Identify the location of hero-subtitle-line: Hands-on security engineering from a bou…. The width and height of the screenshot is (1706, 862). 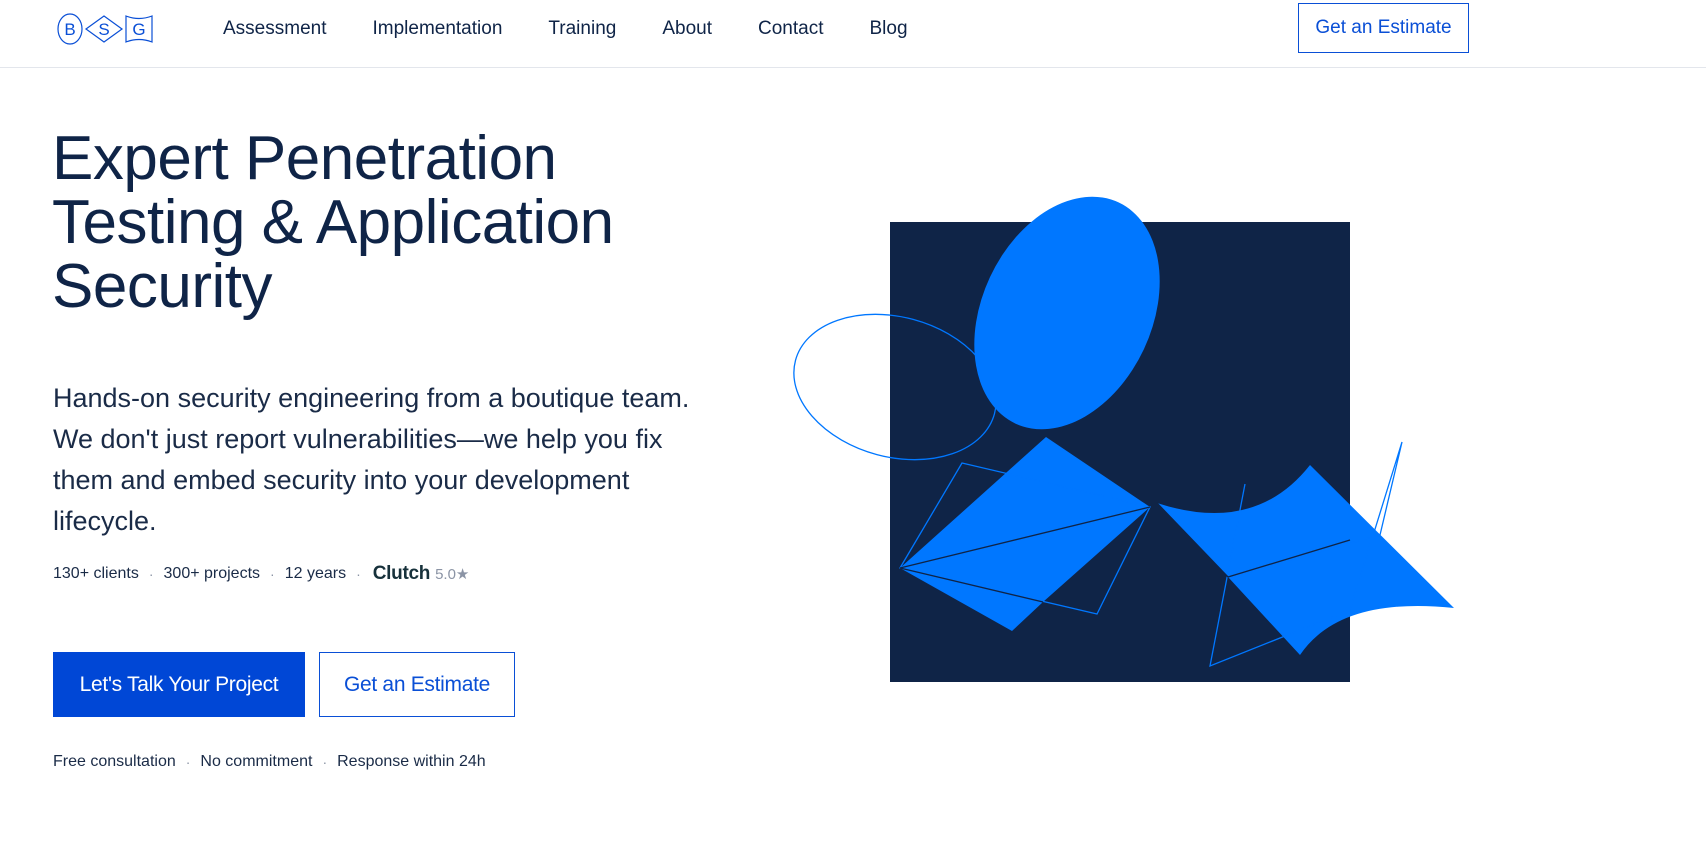
(371, 398).